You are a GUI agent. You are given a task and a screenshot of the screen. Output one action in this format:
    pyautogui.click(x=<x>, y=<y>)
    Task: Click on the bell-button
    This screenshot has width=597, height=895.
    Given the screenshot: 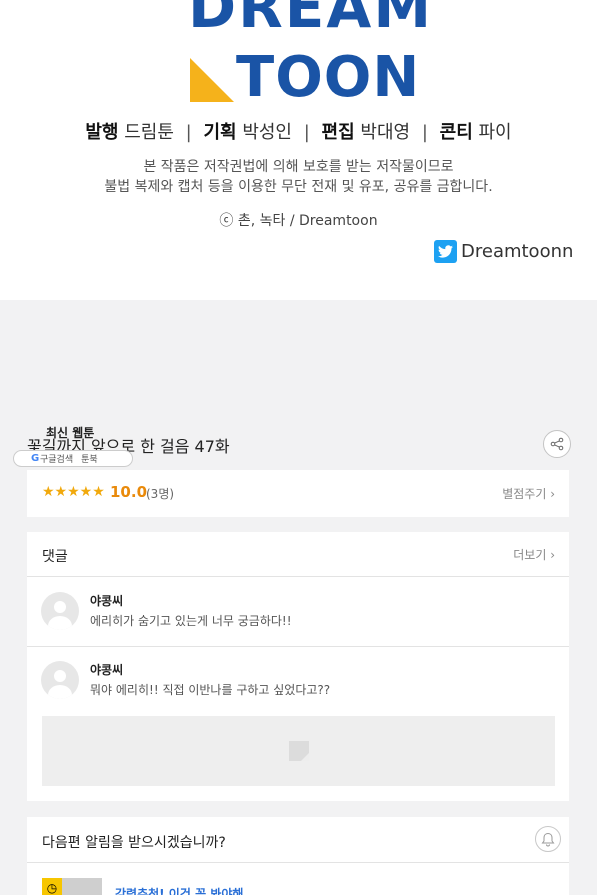 What is the action you would take?
    pyautogui.click(x=548, y=839)
    